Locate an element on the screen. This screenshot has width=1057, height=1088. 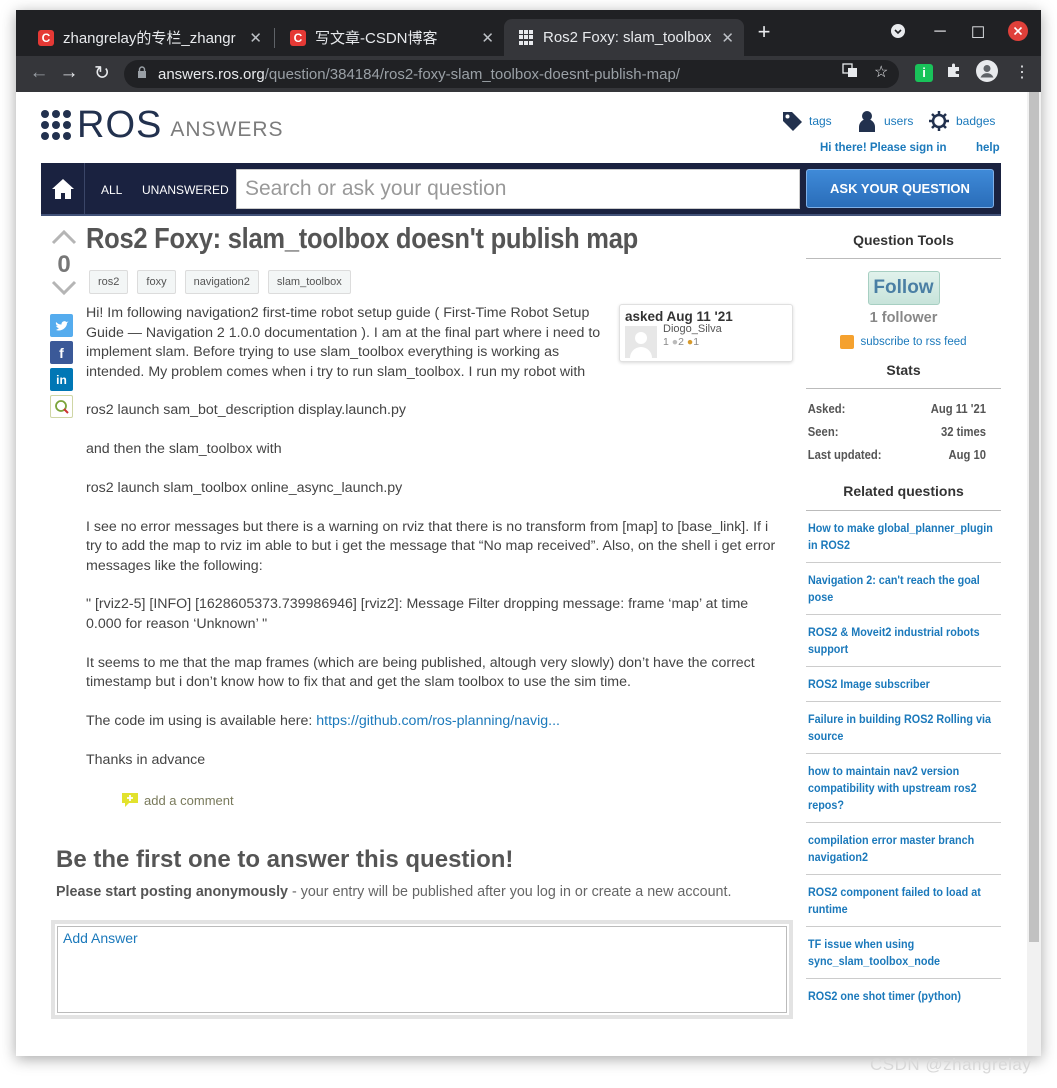
tag-ros2: ros2 is located at coordinates (109, 282).